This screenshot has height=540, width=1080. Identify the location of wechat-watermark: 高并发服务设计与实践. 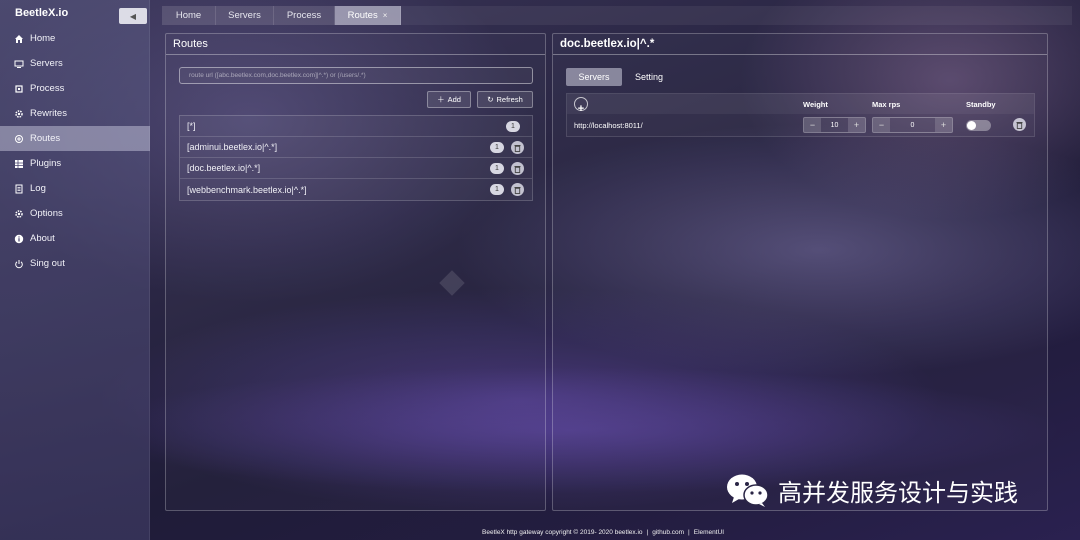
(872, 490).